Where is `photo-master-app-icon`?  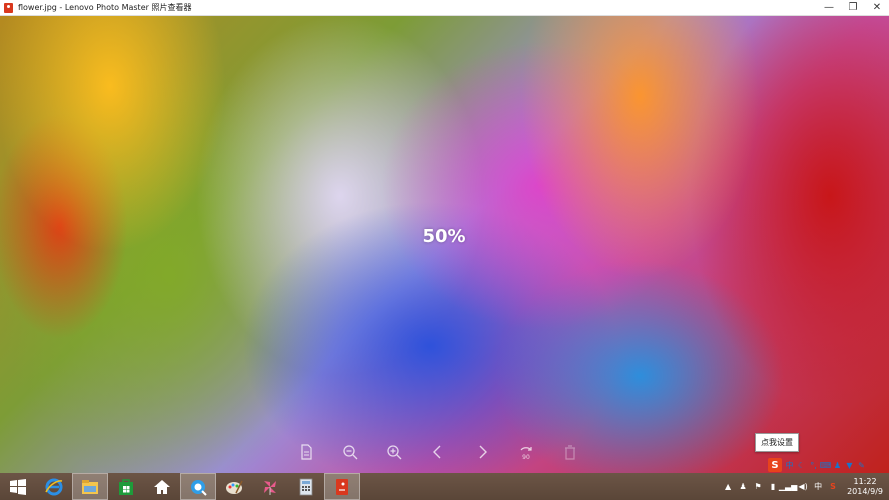 photo-master-app-icon is located at coordinates (8, 7).